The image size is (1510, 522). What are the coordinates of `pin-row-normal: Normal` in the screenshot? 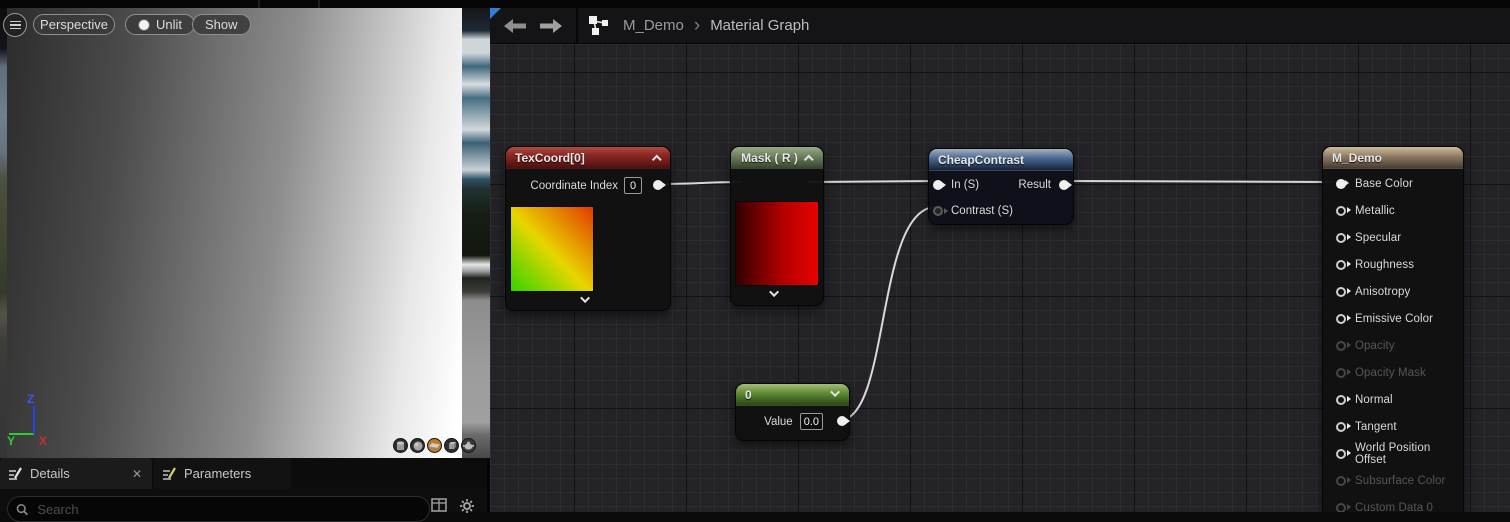 It's located at (1393, 399).